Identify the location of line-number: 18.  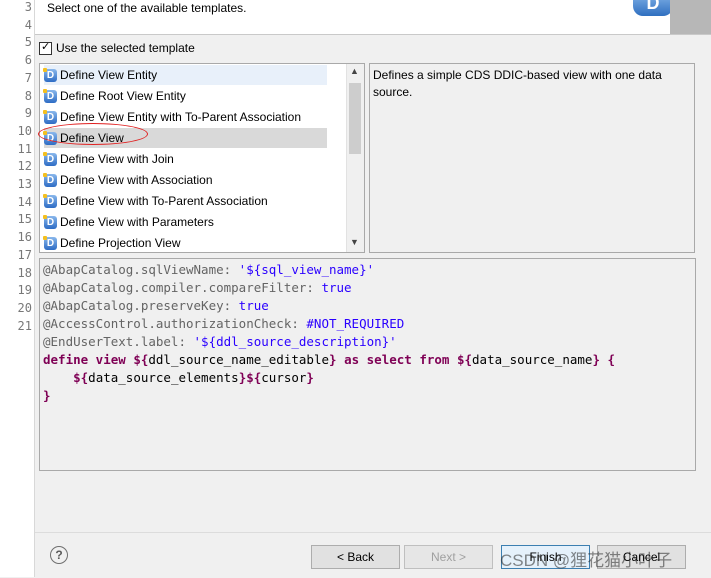
(24, 272).